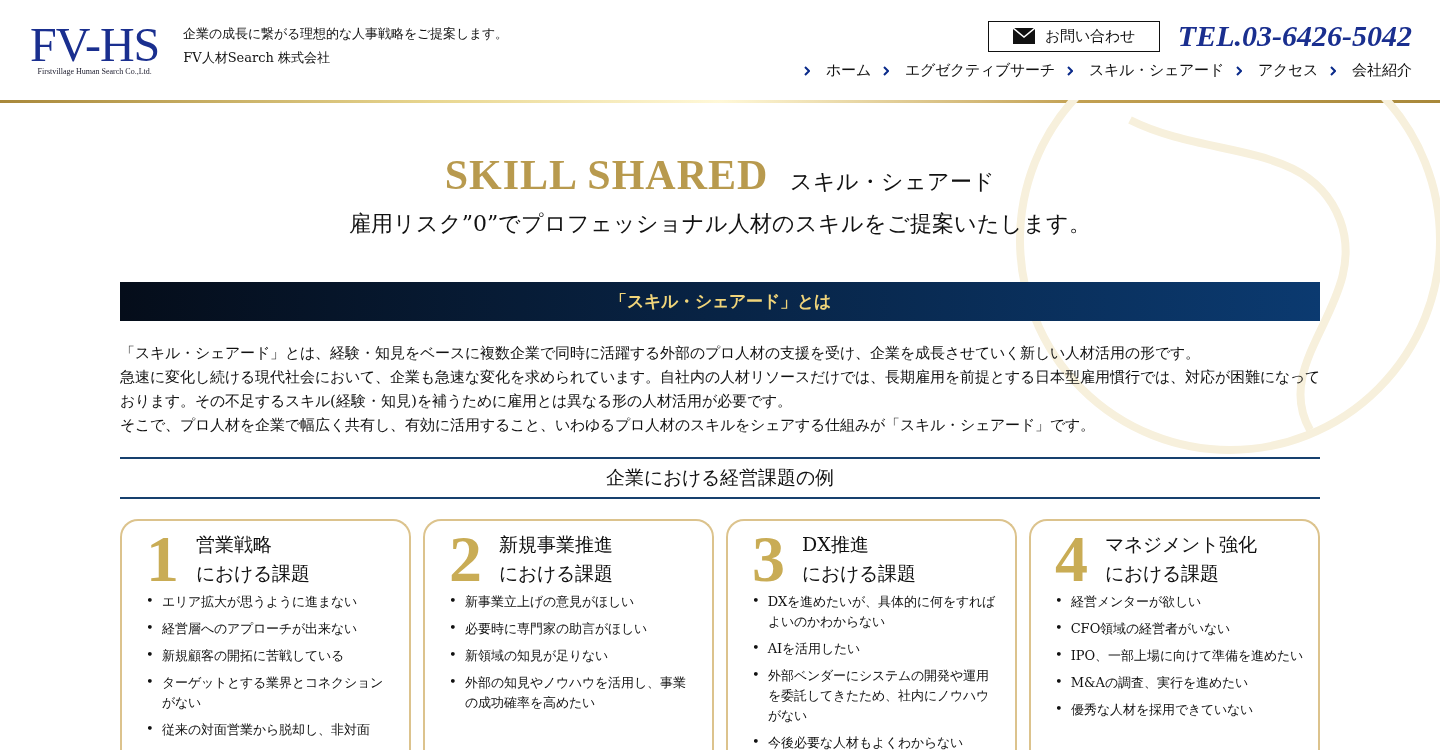 The width and height of the screenshot is (1440, 750). What do you see at coordinates (865, 742) in the screenshot?
I see `issue-item: 今後必要な人材もよくわからない` at bounding box center [865, 742].